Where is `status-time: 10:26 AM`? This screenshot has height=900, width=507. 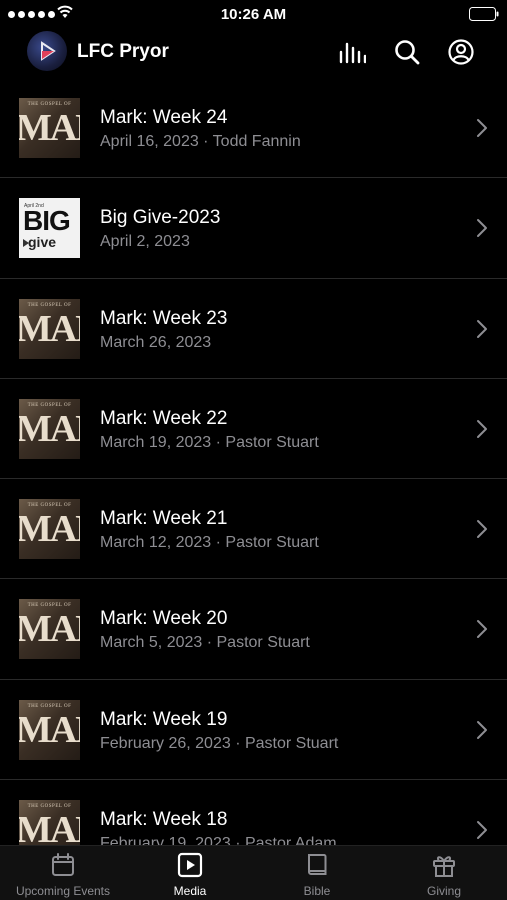 status-time: 10:26 AM is located at coordinates (253, 14).